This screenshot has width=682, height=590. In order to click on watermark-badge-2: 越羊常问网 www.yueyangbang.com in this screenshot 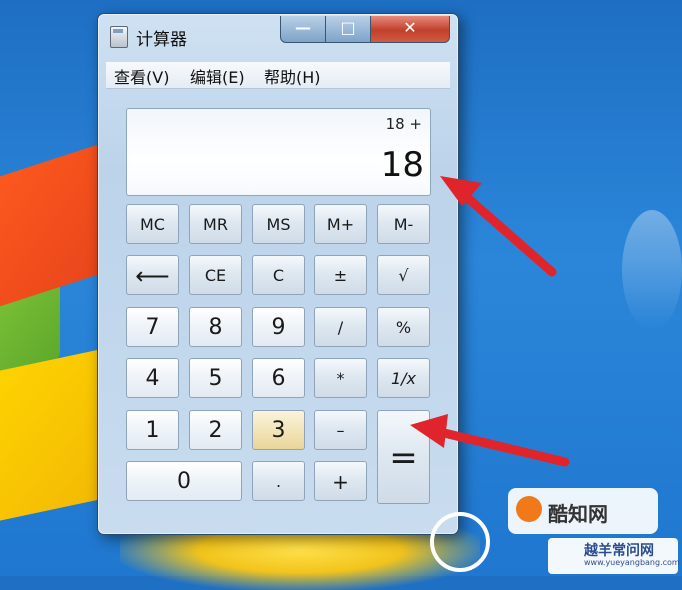, I will do `click(614, 556)`.